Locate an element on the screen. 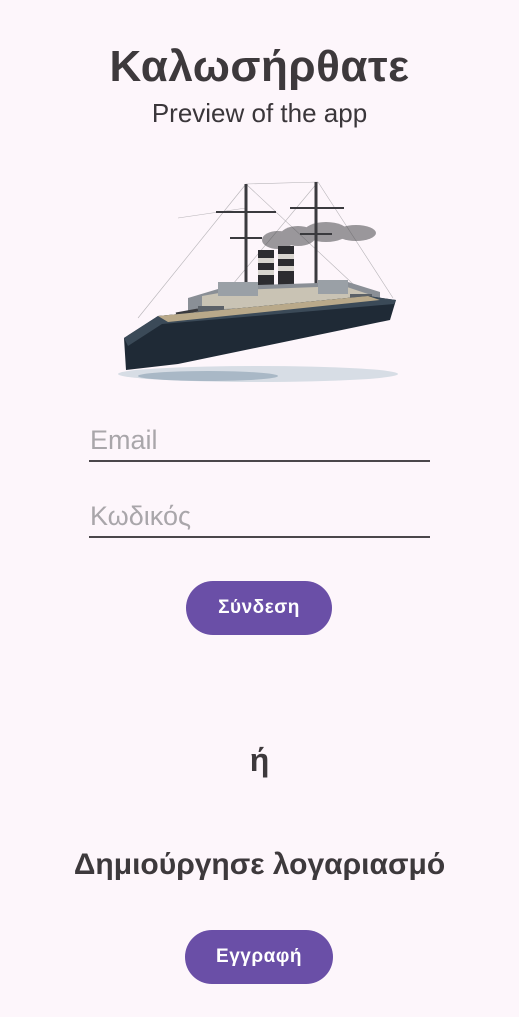 The width and height of the screenshot is (519, 1017). battleship-image is located at coordinates (258, 281).